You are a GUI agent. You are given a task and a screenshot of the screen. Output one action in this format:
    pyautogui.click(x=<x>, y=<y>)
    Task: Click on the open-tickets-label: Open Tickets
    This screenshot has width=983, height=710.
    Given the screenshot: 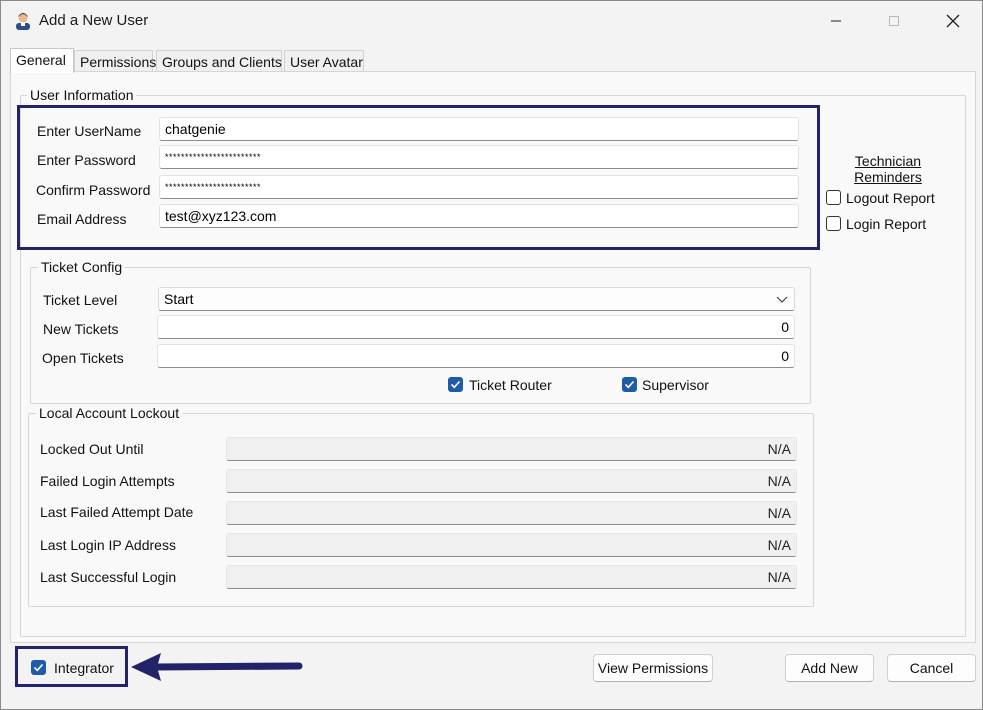 What is the action you would take?
    pyautogui.click(x=83, y=358)
    